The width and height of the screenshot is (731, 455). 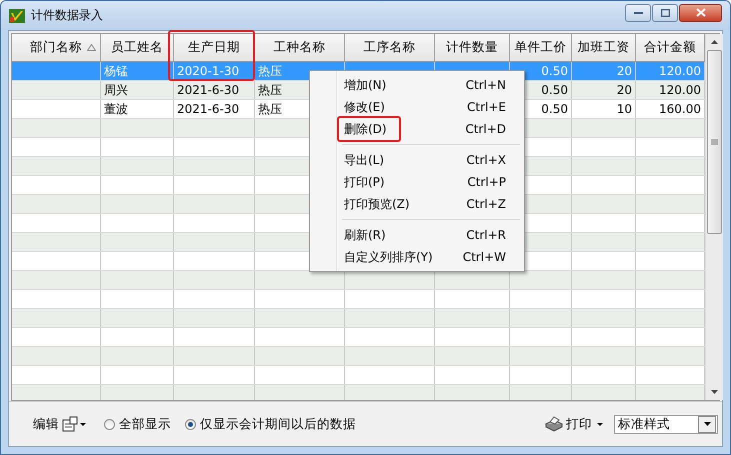 I want to click on table-cell: 160.00, so click(x=680, y=109).